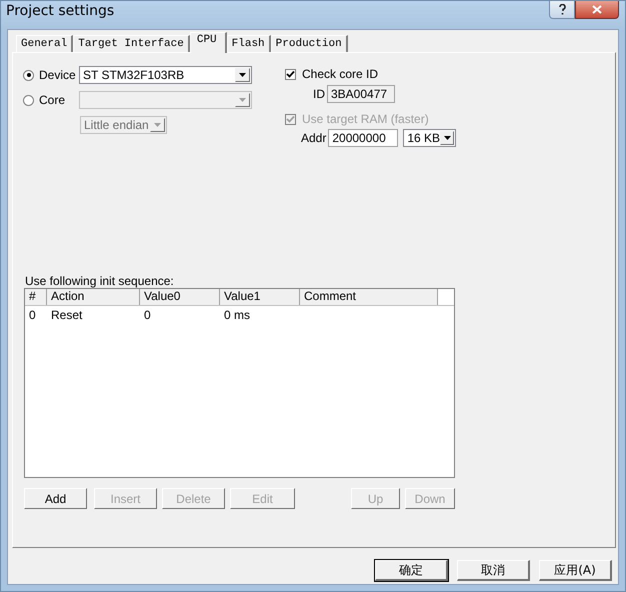  What do you see at coordinates (361, 94) in the screenshot?
I see `core-id-field: 3BA00477` at bounding box center [361, 94].